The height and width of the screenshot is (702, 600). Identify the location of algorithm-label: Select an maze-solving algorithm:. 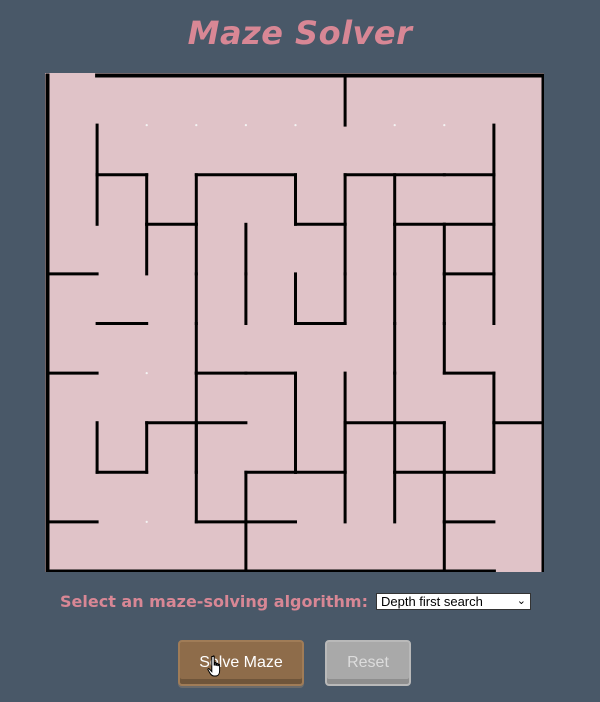
(214, 601).